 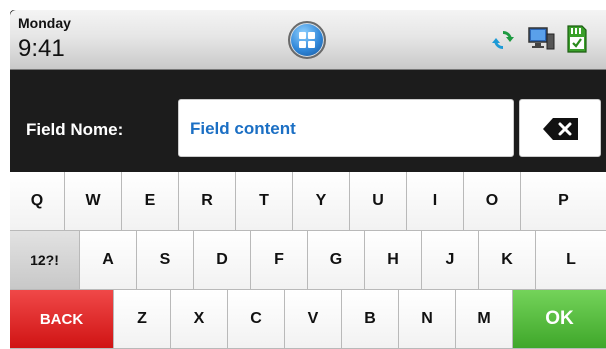 I want to click on field-input: Field content, so click(x=346, y=128).